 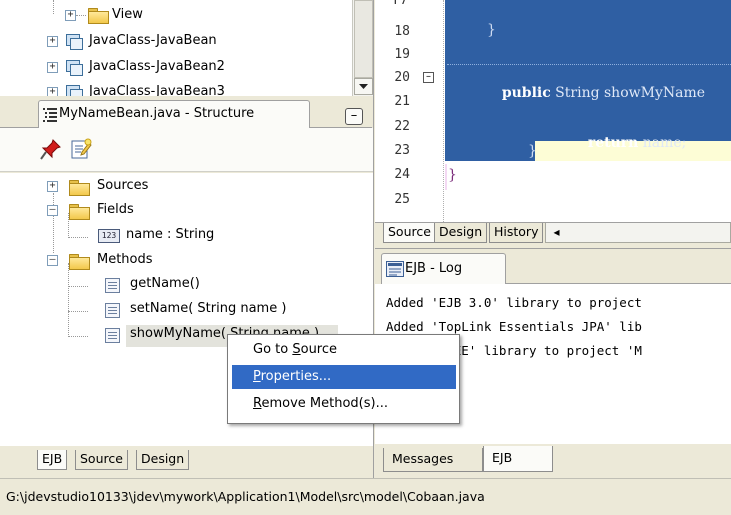 I want to click on log-line: Added 'TopLink Essentials JPA' lib, so click(x=514, y=326).